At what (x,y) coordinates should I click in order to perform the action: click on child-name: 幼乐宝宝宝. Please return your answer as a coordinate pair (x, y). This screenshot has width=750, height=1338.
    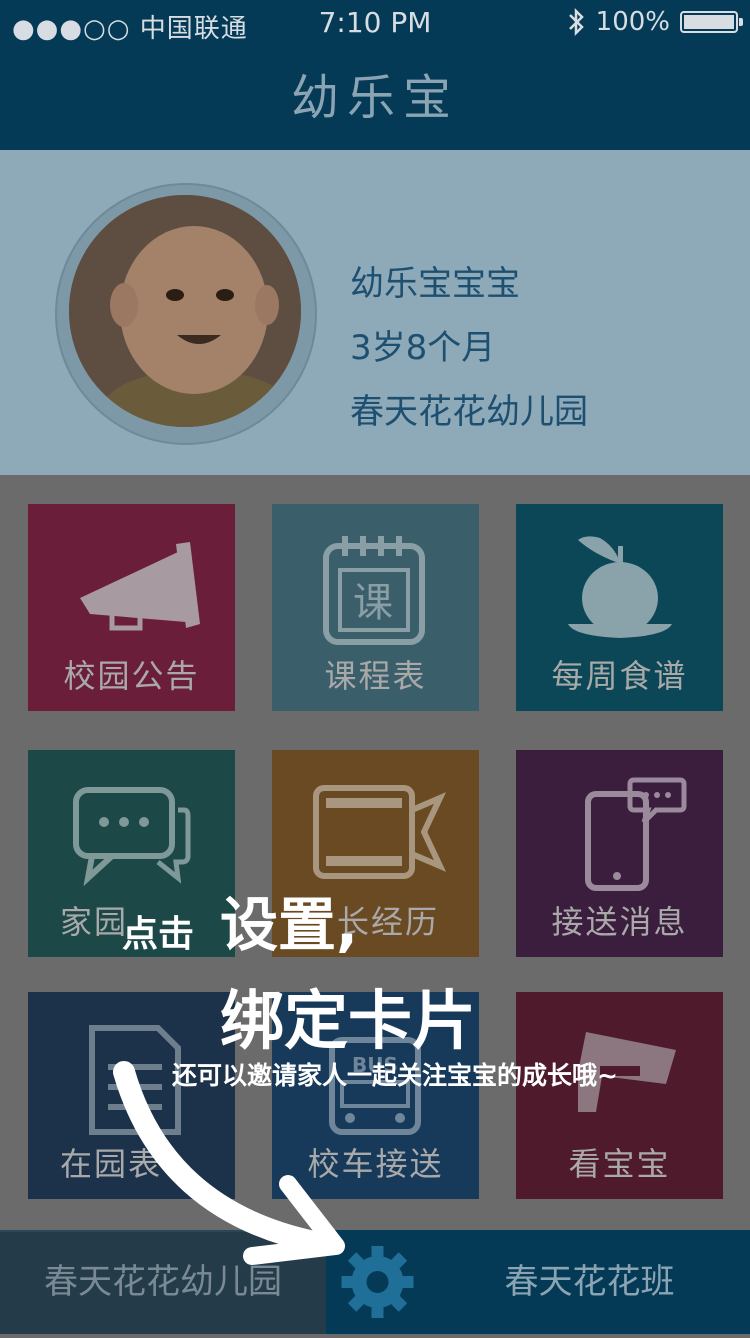
    Looking at the image, I should click on (435, 284).